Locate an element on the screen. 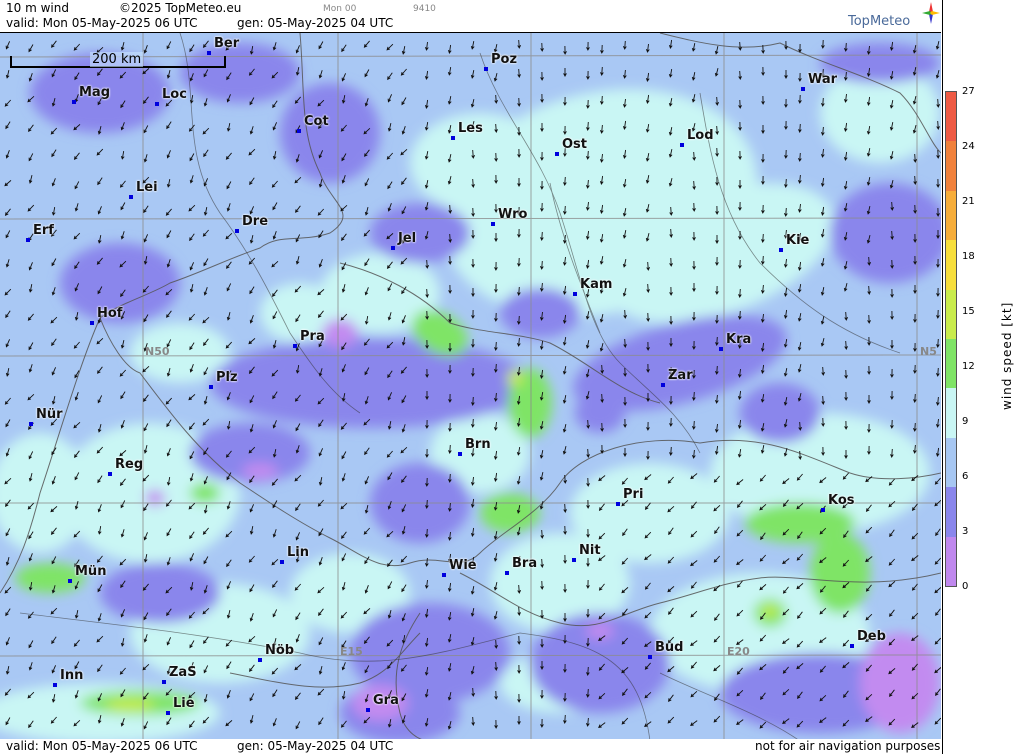 The height and width of the screenshot is (754, 1033). city-label: Lie is located at coordinates (184, 703).